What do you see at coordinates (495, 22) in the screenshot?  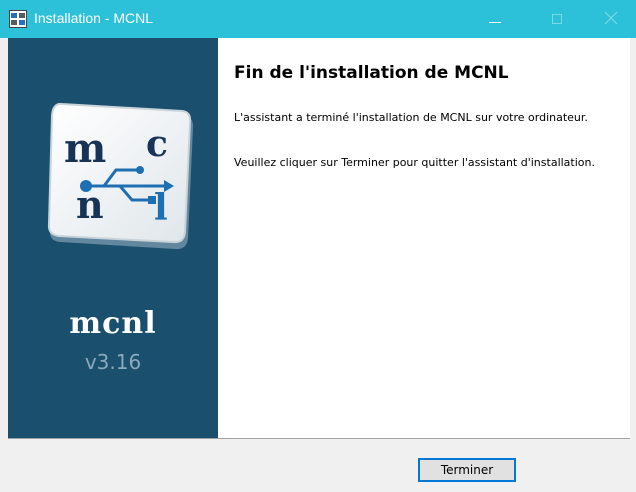 I see `minimize-icon` at bounding box center [495, 22].